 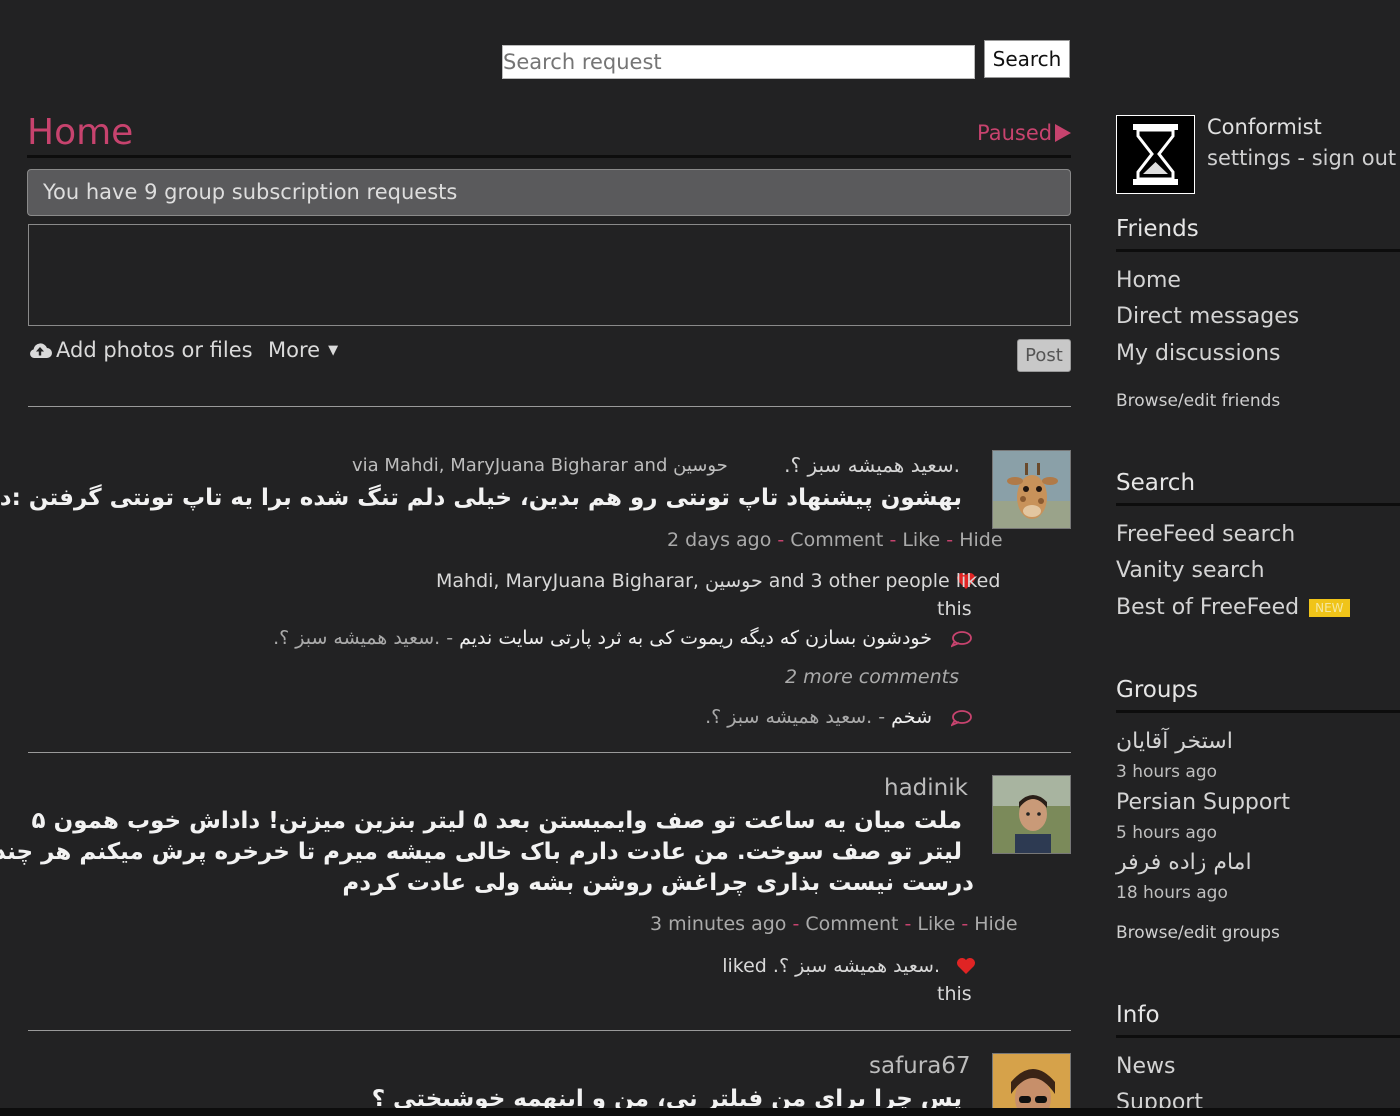 I want to click on post-meta: 3 minutes ago - Comment - Like - Hide, so click(x=834, y=924).